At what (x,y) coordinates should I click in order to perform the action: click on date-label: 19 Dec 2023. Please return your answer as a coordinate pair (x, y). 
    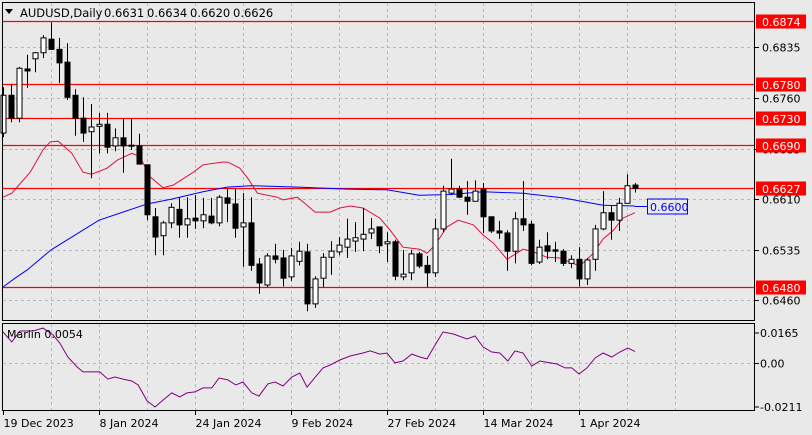
    Looking at the image, I should click on (39, 423).